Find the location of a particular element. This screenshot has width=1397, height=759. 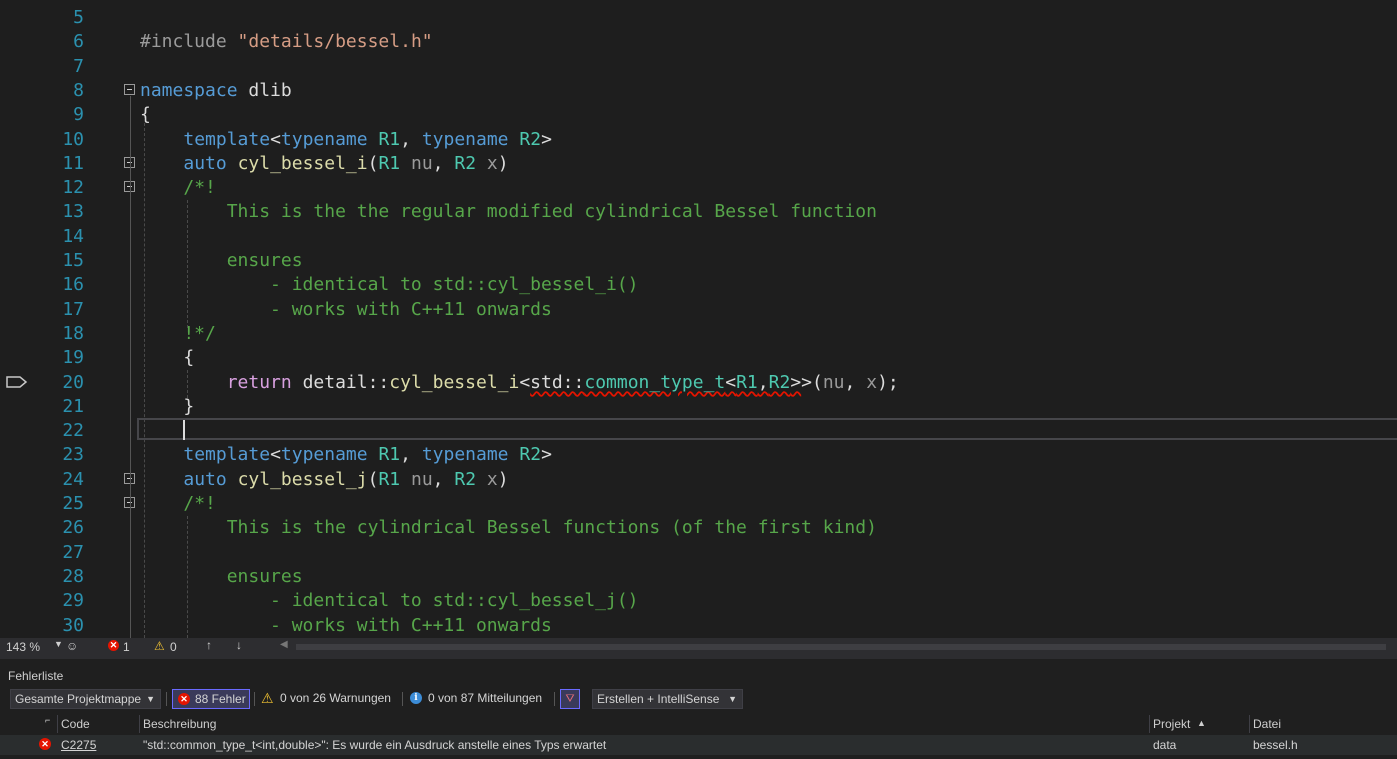

code-line: 15 ensures is located at coordinates (698, 261).